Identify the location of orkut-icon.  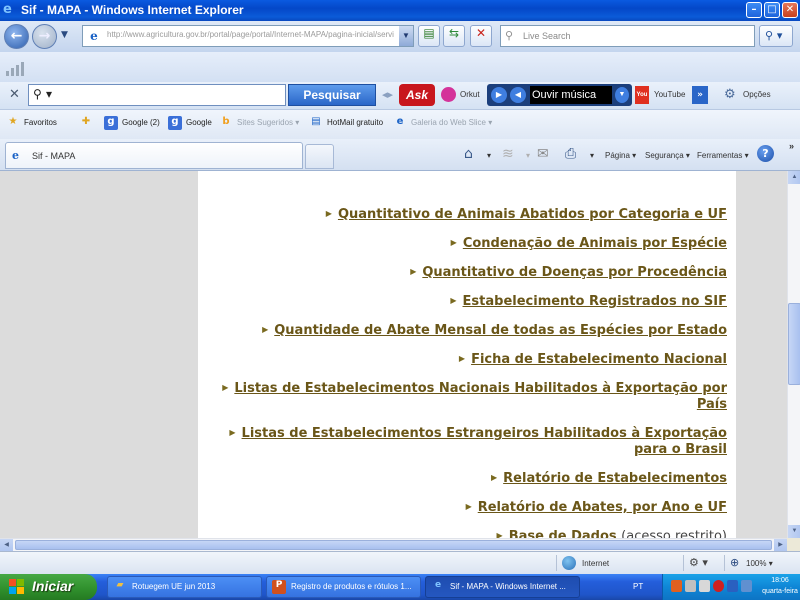
(448, 94).